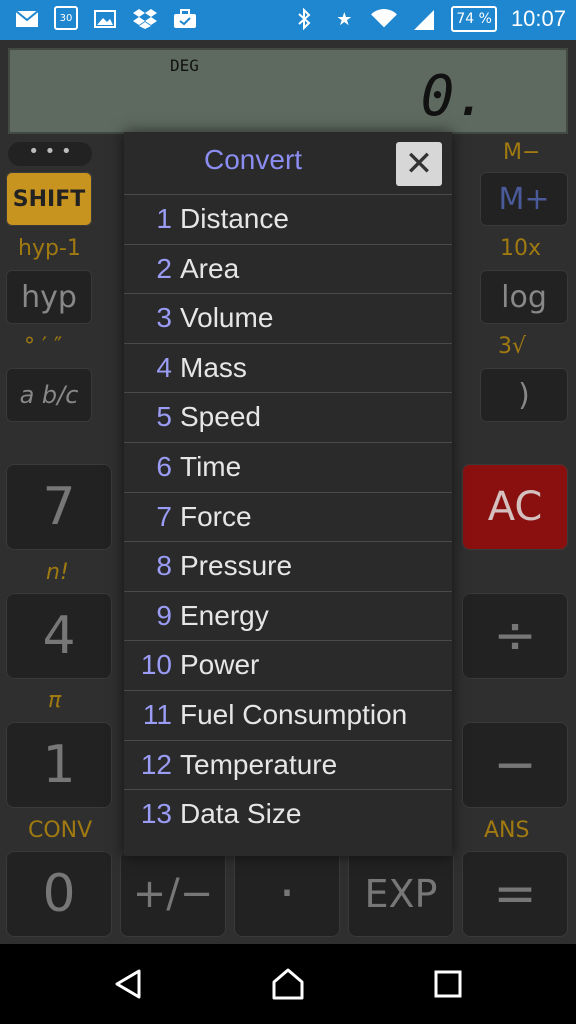 Image resolution: width=576 pixels, height=1024 pixels. Describe the element at coordinates (57, 572) in the screenshot. I see `factorial-label: n!` at that location.